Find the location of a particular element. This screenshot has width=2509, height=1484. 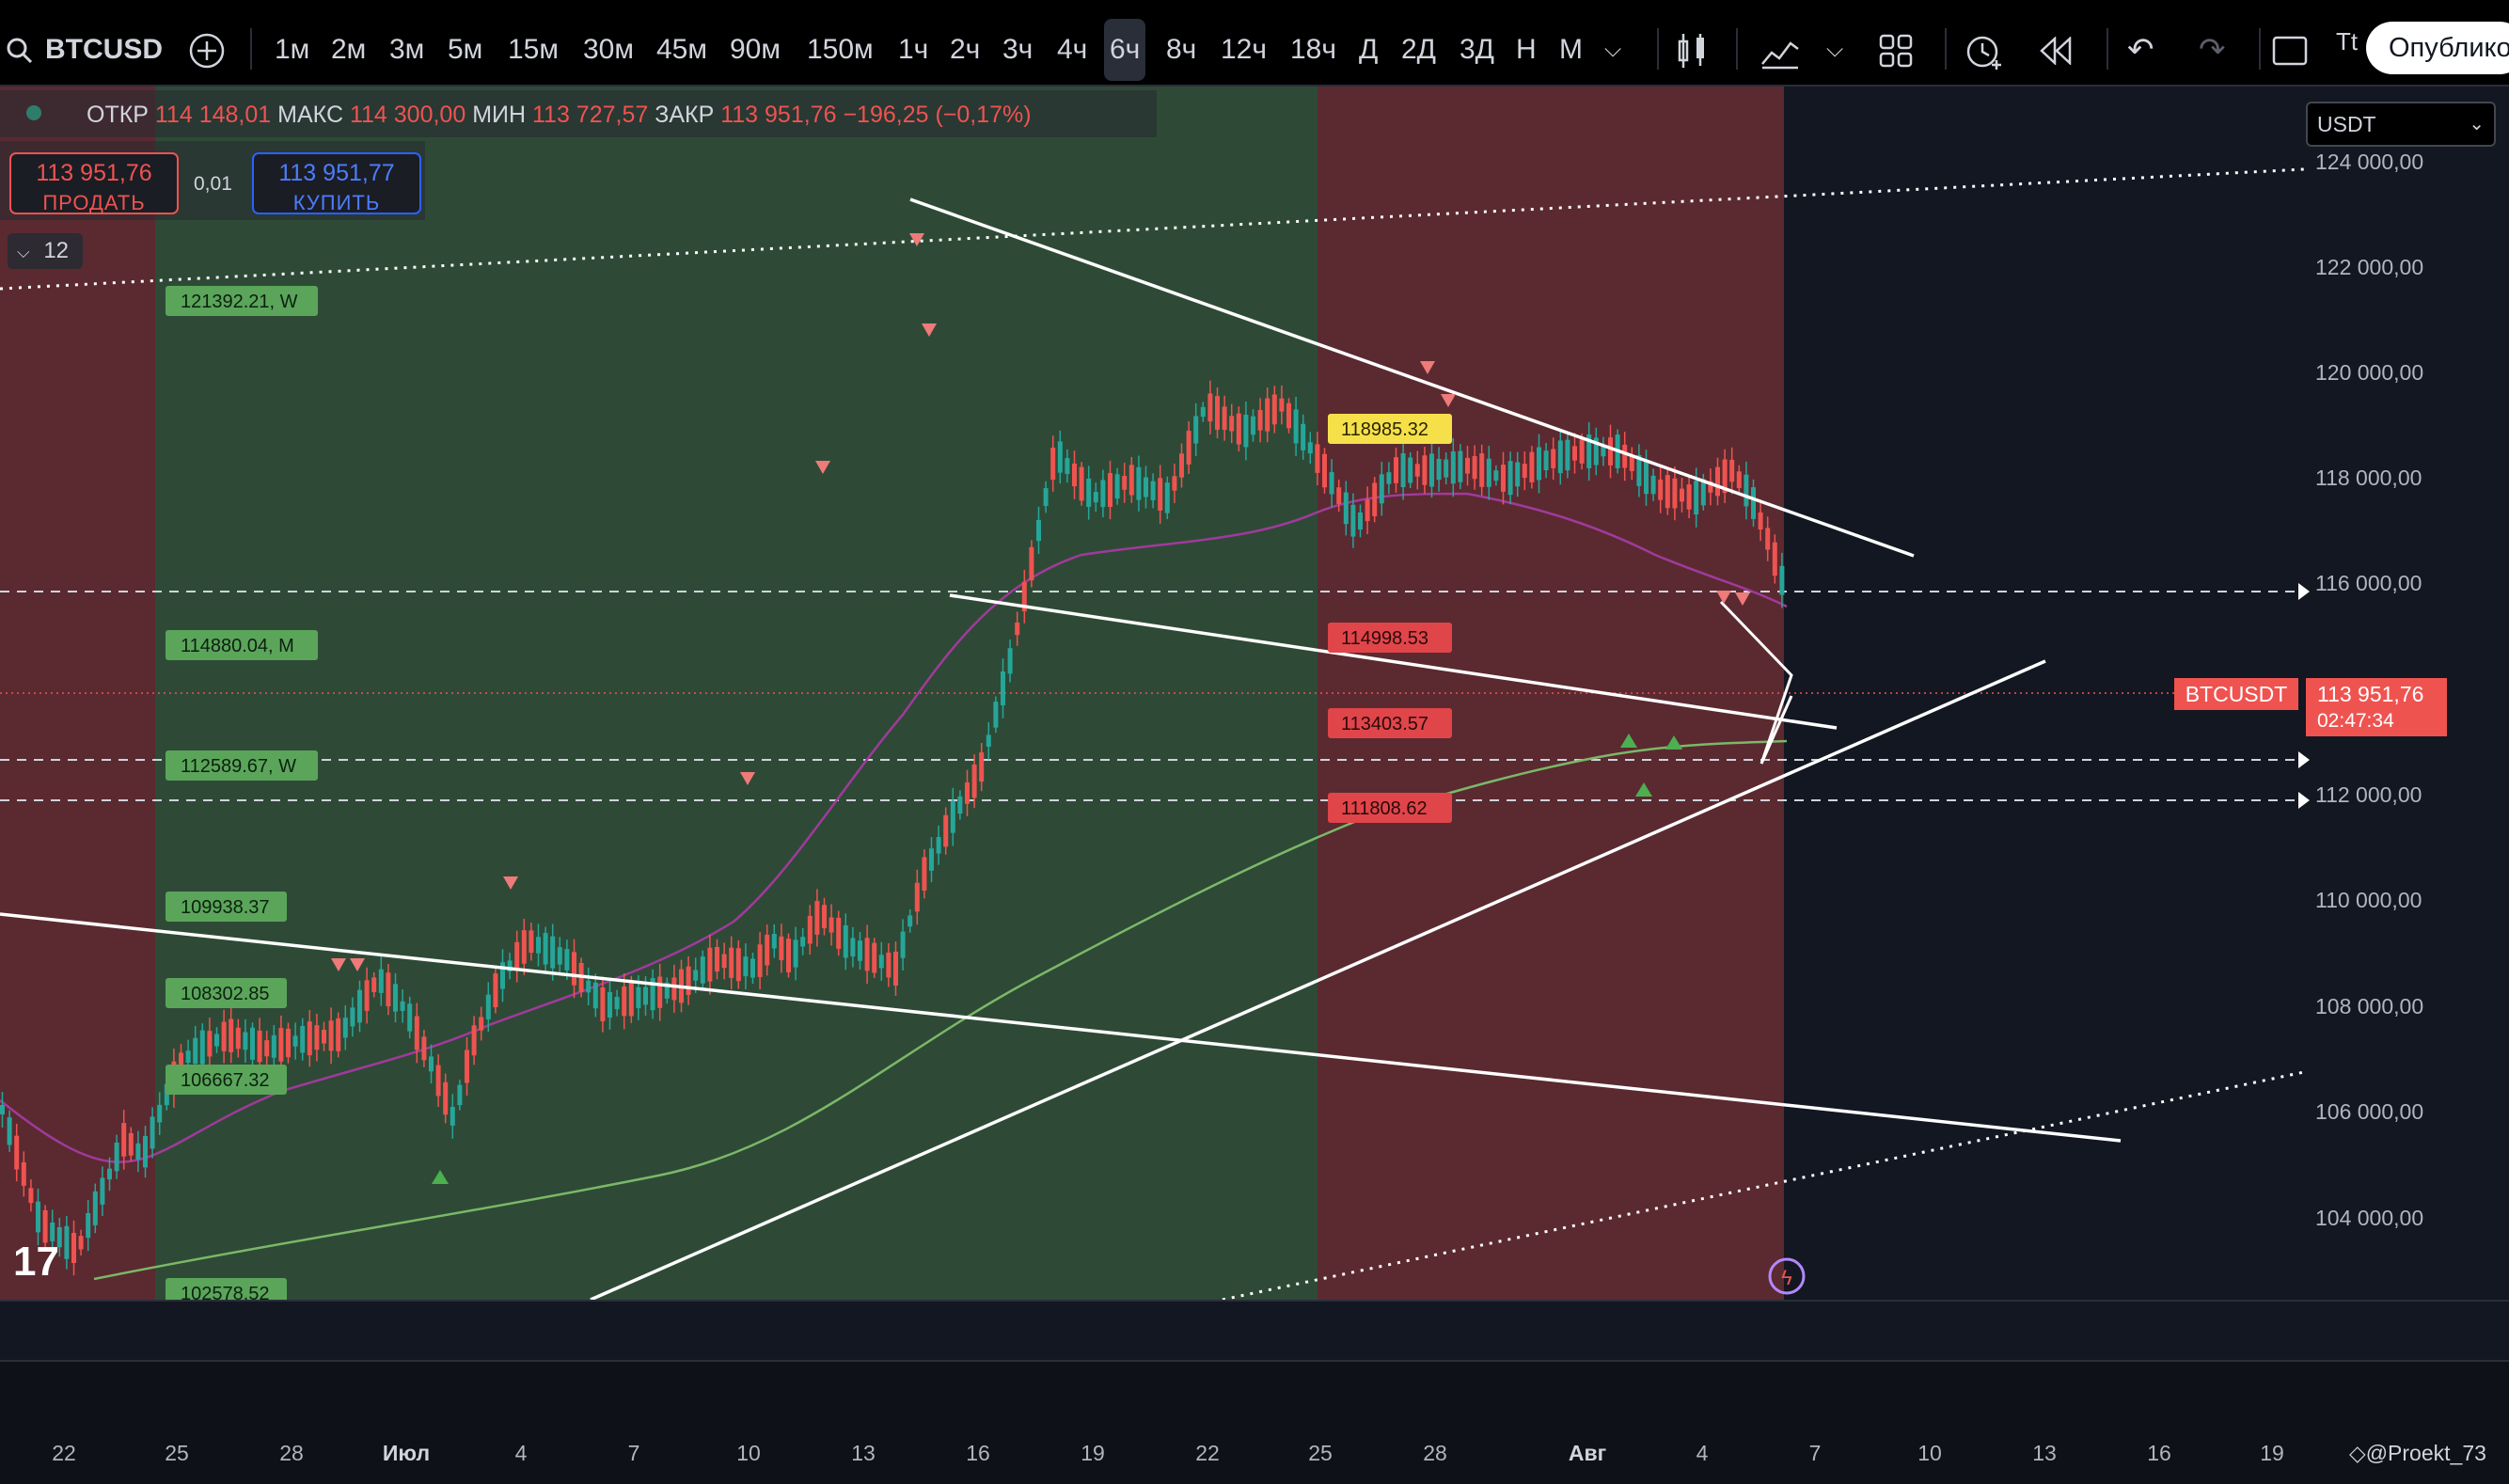

tradingview-logo-icon: 17 is located at coordinates (36, 1262).